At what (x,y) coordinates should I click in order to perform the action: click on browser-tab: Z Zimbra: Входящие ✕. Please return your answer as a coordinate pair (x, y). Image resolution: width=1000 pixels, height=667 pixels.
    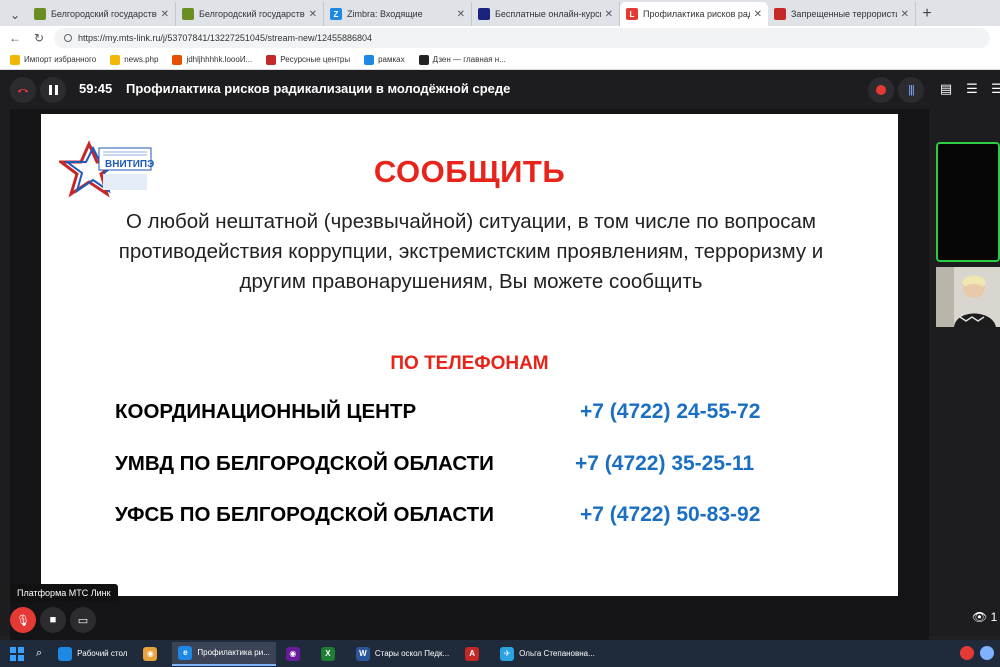
    Looking at the image, I should click on (398, 14).